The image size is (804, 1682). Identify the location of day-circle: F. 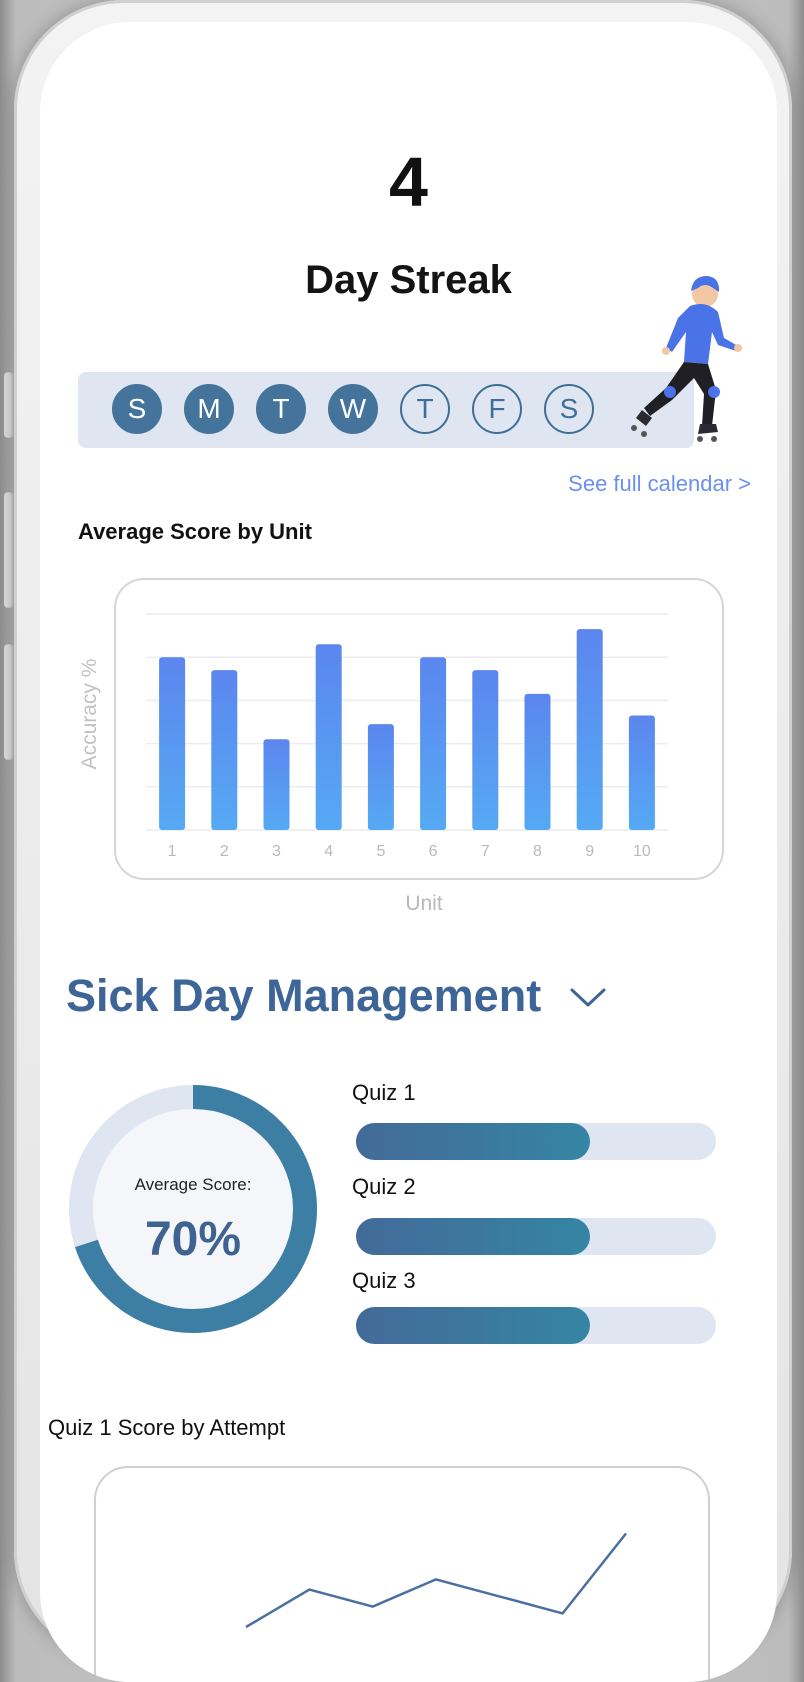
(497, 409).